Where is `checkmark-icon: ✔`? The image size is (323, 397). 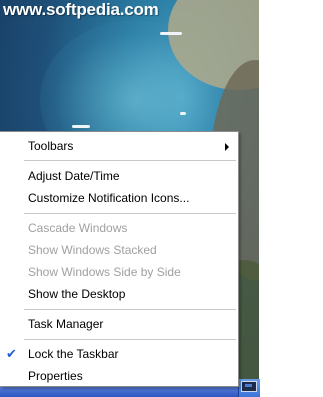 checkmark-icon: ✔ is located at coordinates (11, 353).